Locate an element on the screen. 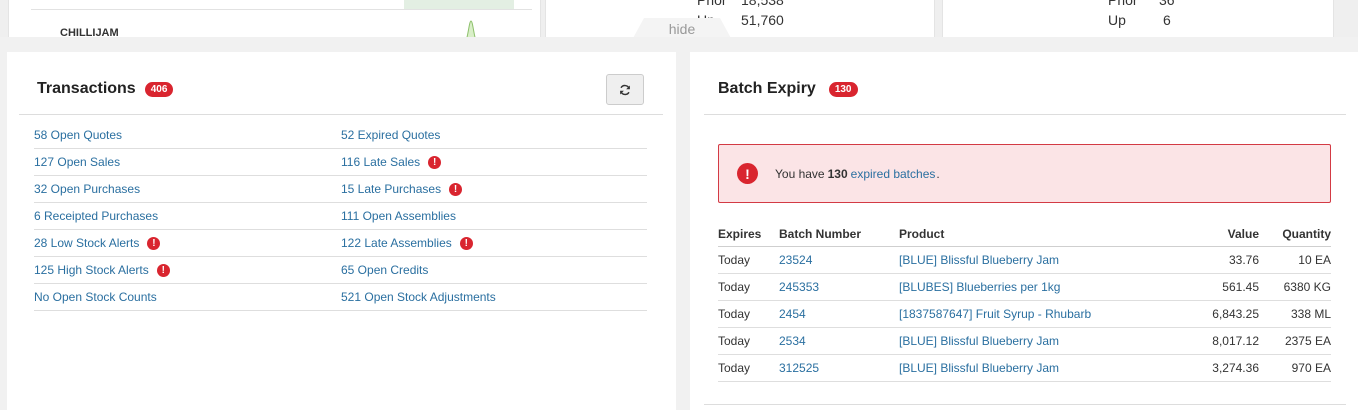 The image size is (1358, 410). bottom-divider is located at coordinates (1025, 404).